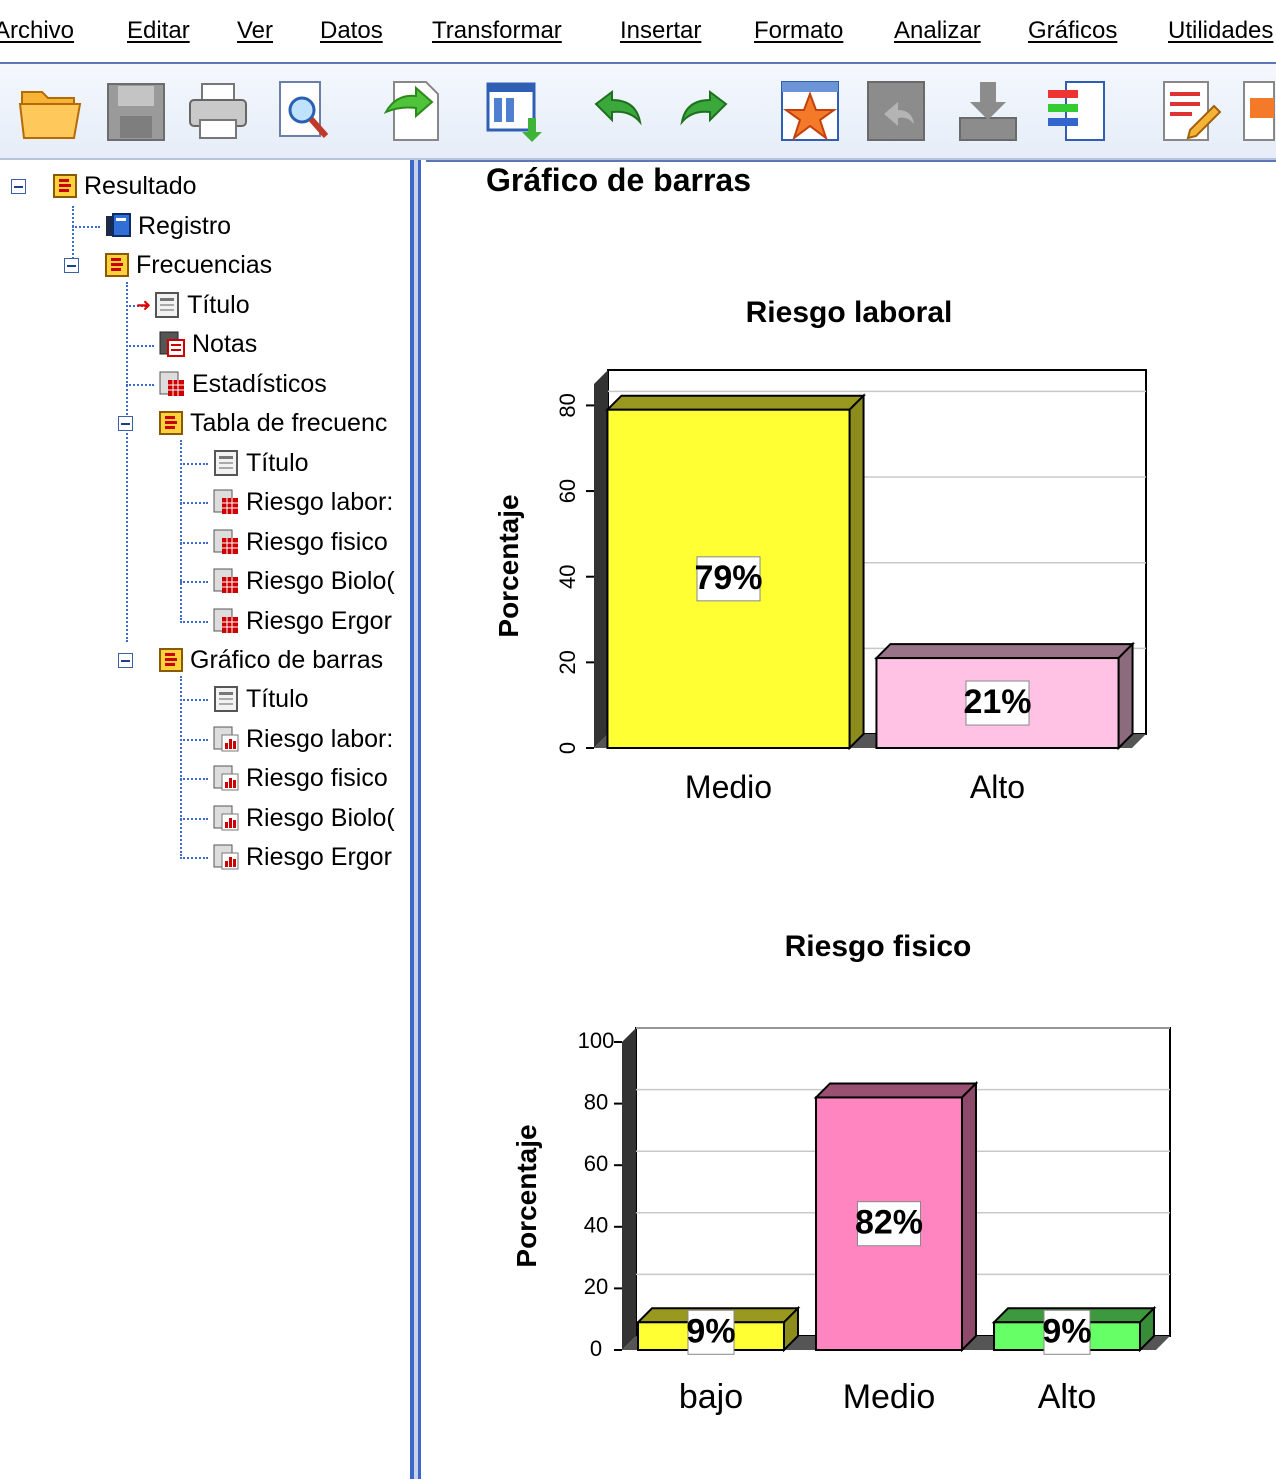  Describe the element at coordinates (277, 462) in the screenshot. I see `tree-label: Título` at that location.